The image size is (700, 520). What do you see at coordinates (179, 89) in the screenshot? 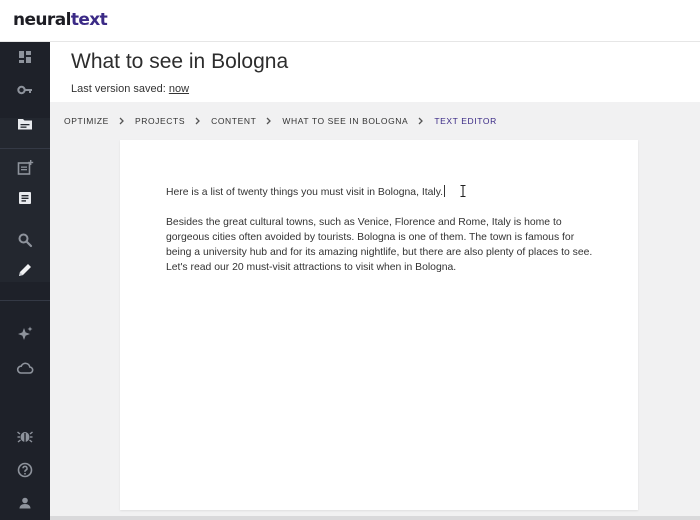
I see `last-saved-link: now` at bounding box center [179, 89].